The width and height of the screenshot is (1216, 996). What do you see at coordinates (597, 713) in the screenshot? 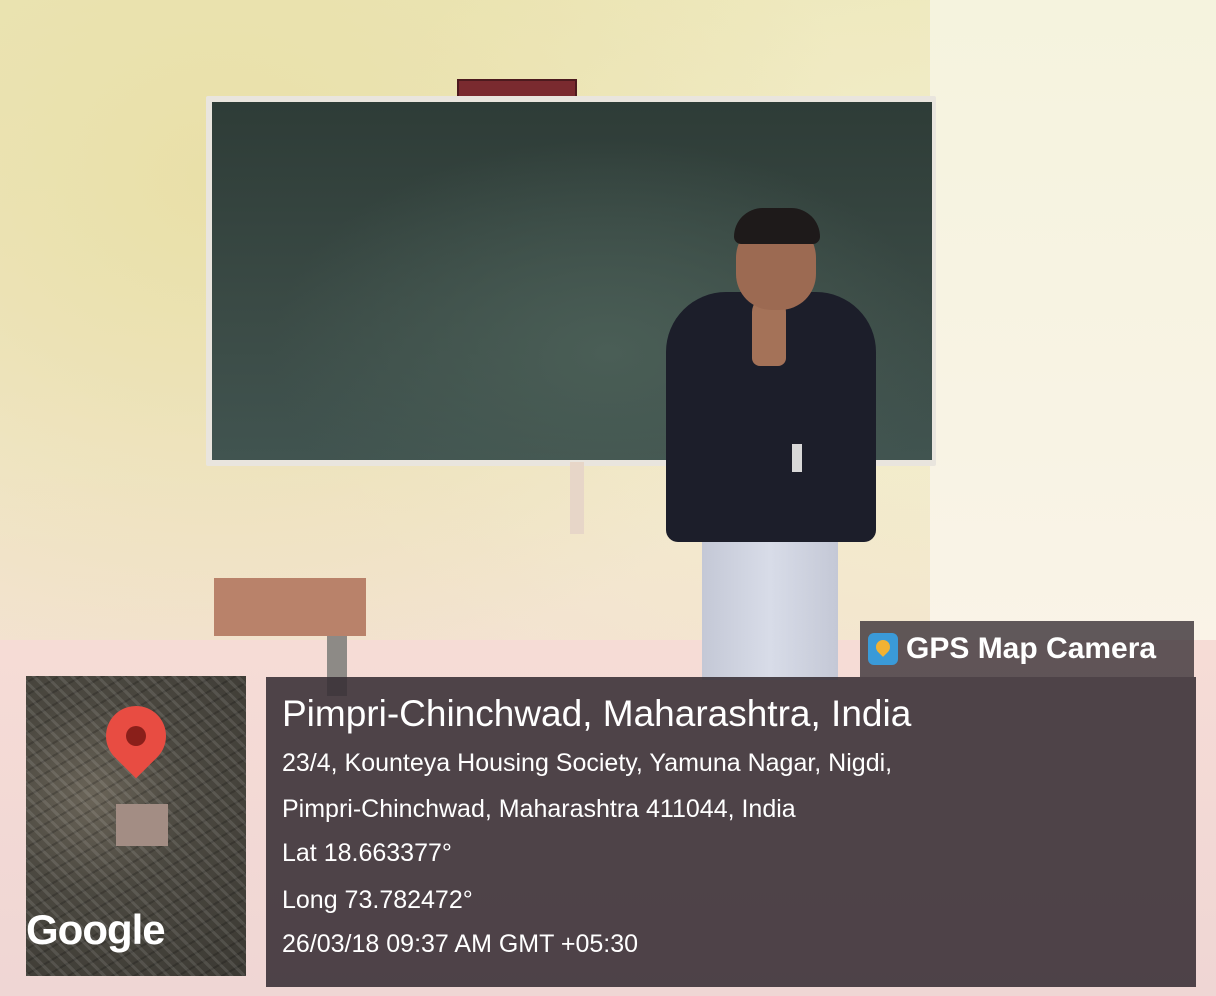
I see `place-title: Pimpri-Chinchwad, Maharashtra, India` at bounding box center [597, 713].